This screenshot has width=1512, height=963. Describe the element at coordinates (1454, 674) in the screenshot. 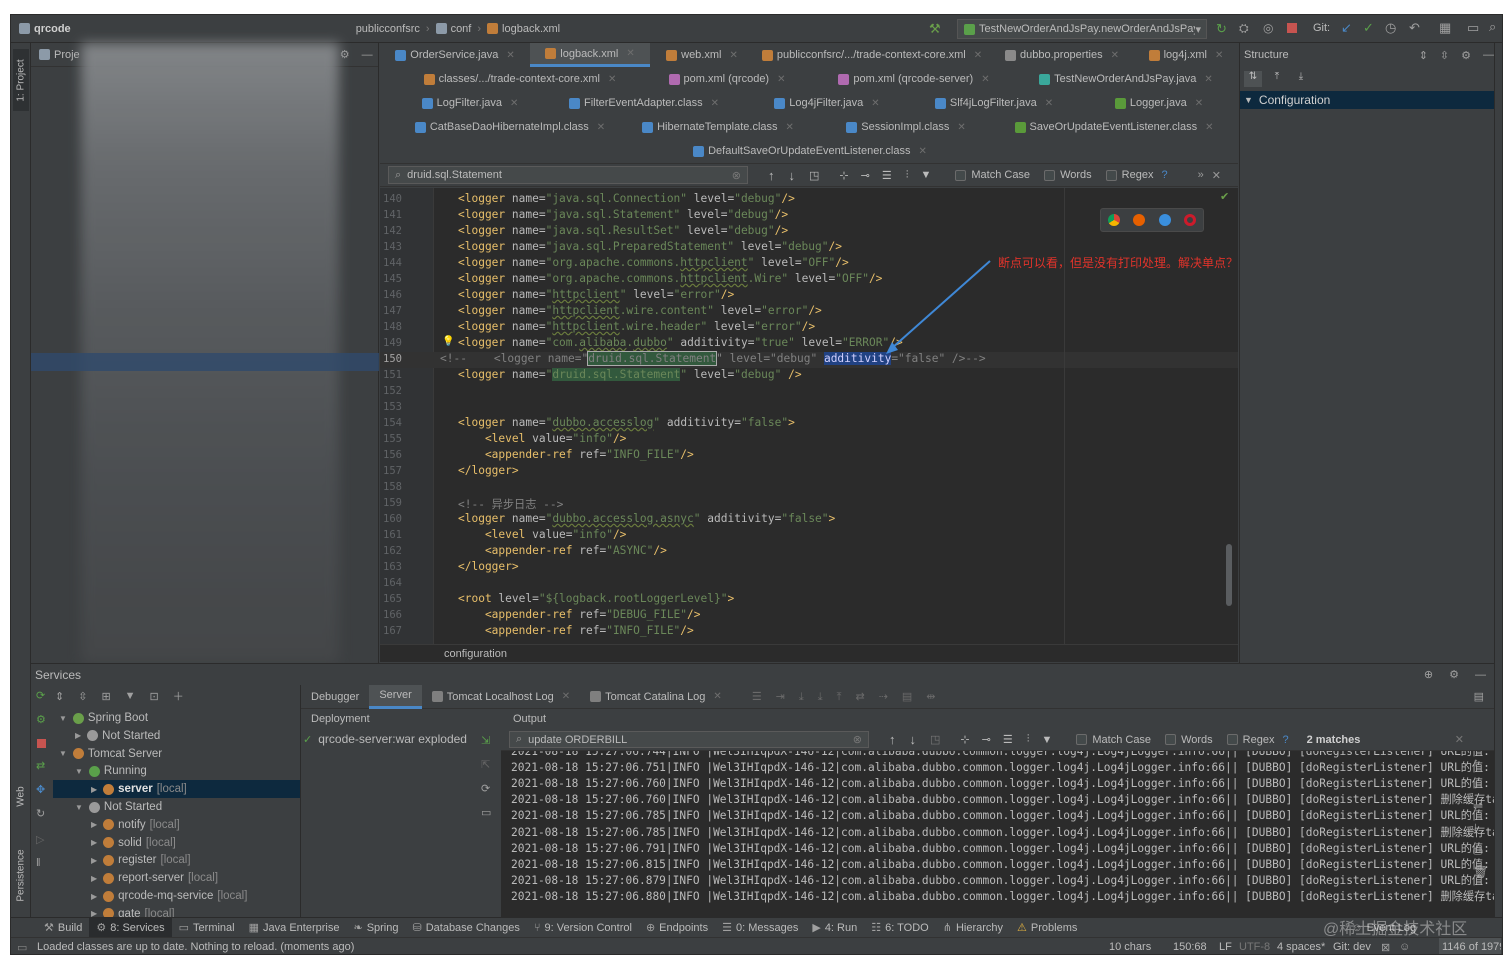

I see `settings-icon: ⚙` at that location.